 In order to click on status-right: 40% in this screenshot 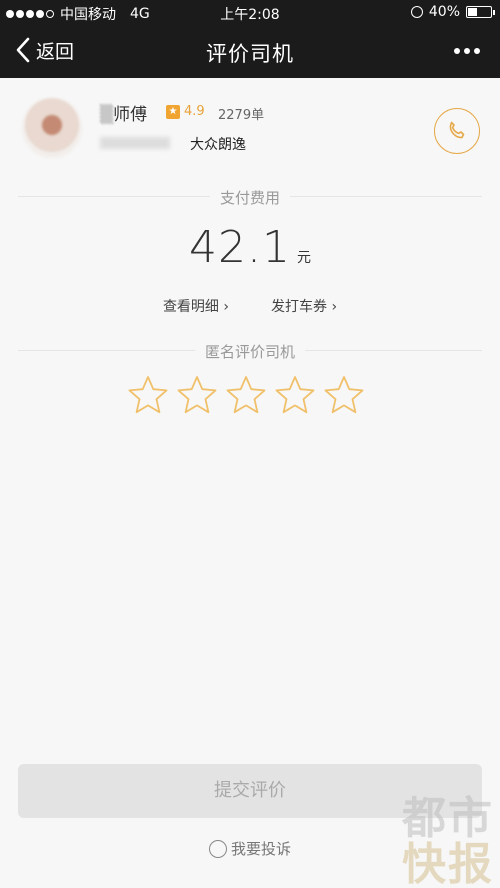, I will do `click(452, 12)`.